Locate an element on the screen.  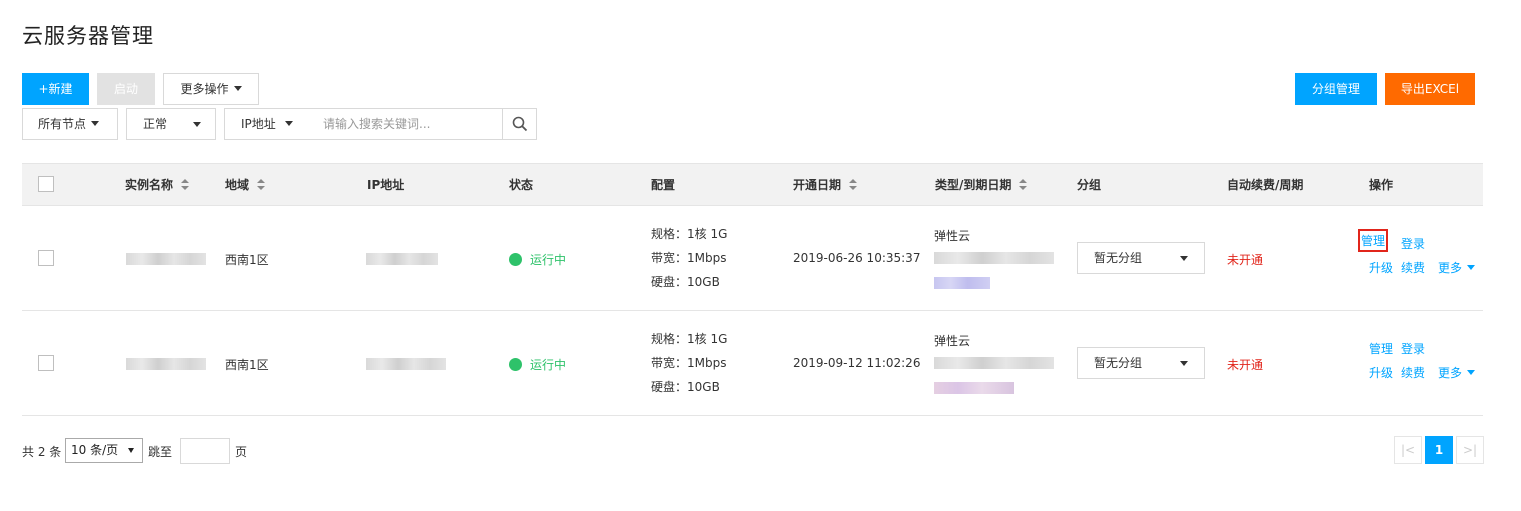
column-header-actions: 操作 is located at coordinates (1381, 185).